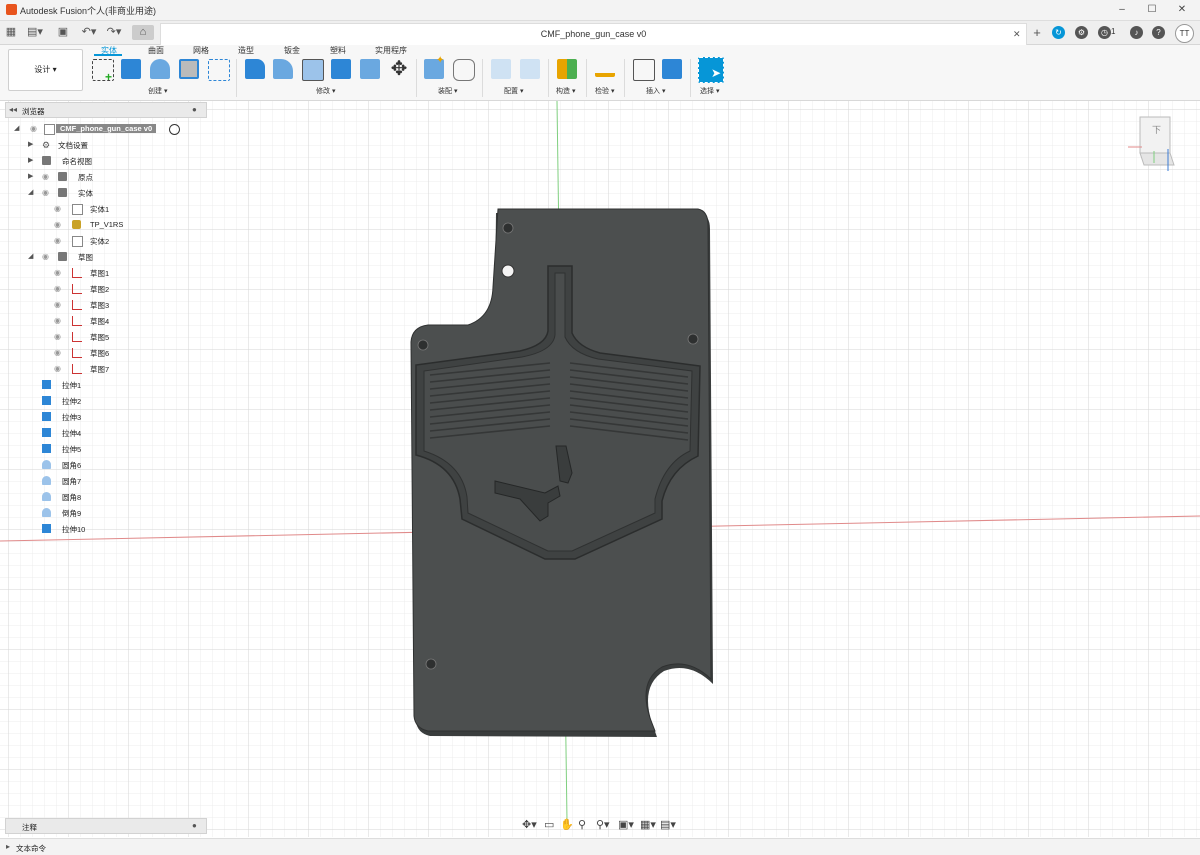 This screenshot has width=1200, height=855. What do you see at coordinates (103, 71) in the screenshot?
I see `create-sketch-icon: +` at bounding box center [103, 71].